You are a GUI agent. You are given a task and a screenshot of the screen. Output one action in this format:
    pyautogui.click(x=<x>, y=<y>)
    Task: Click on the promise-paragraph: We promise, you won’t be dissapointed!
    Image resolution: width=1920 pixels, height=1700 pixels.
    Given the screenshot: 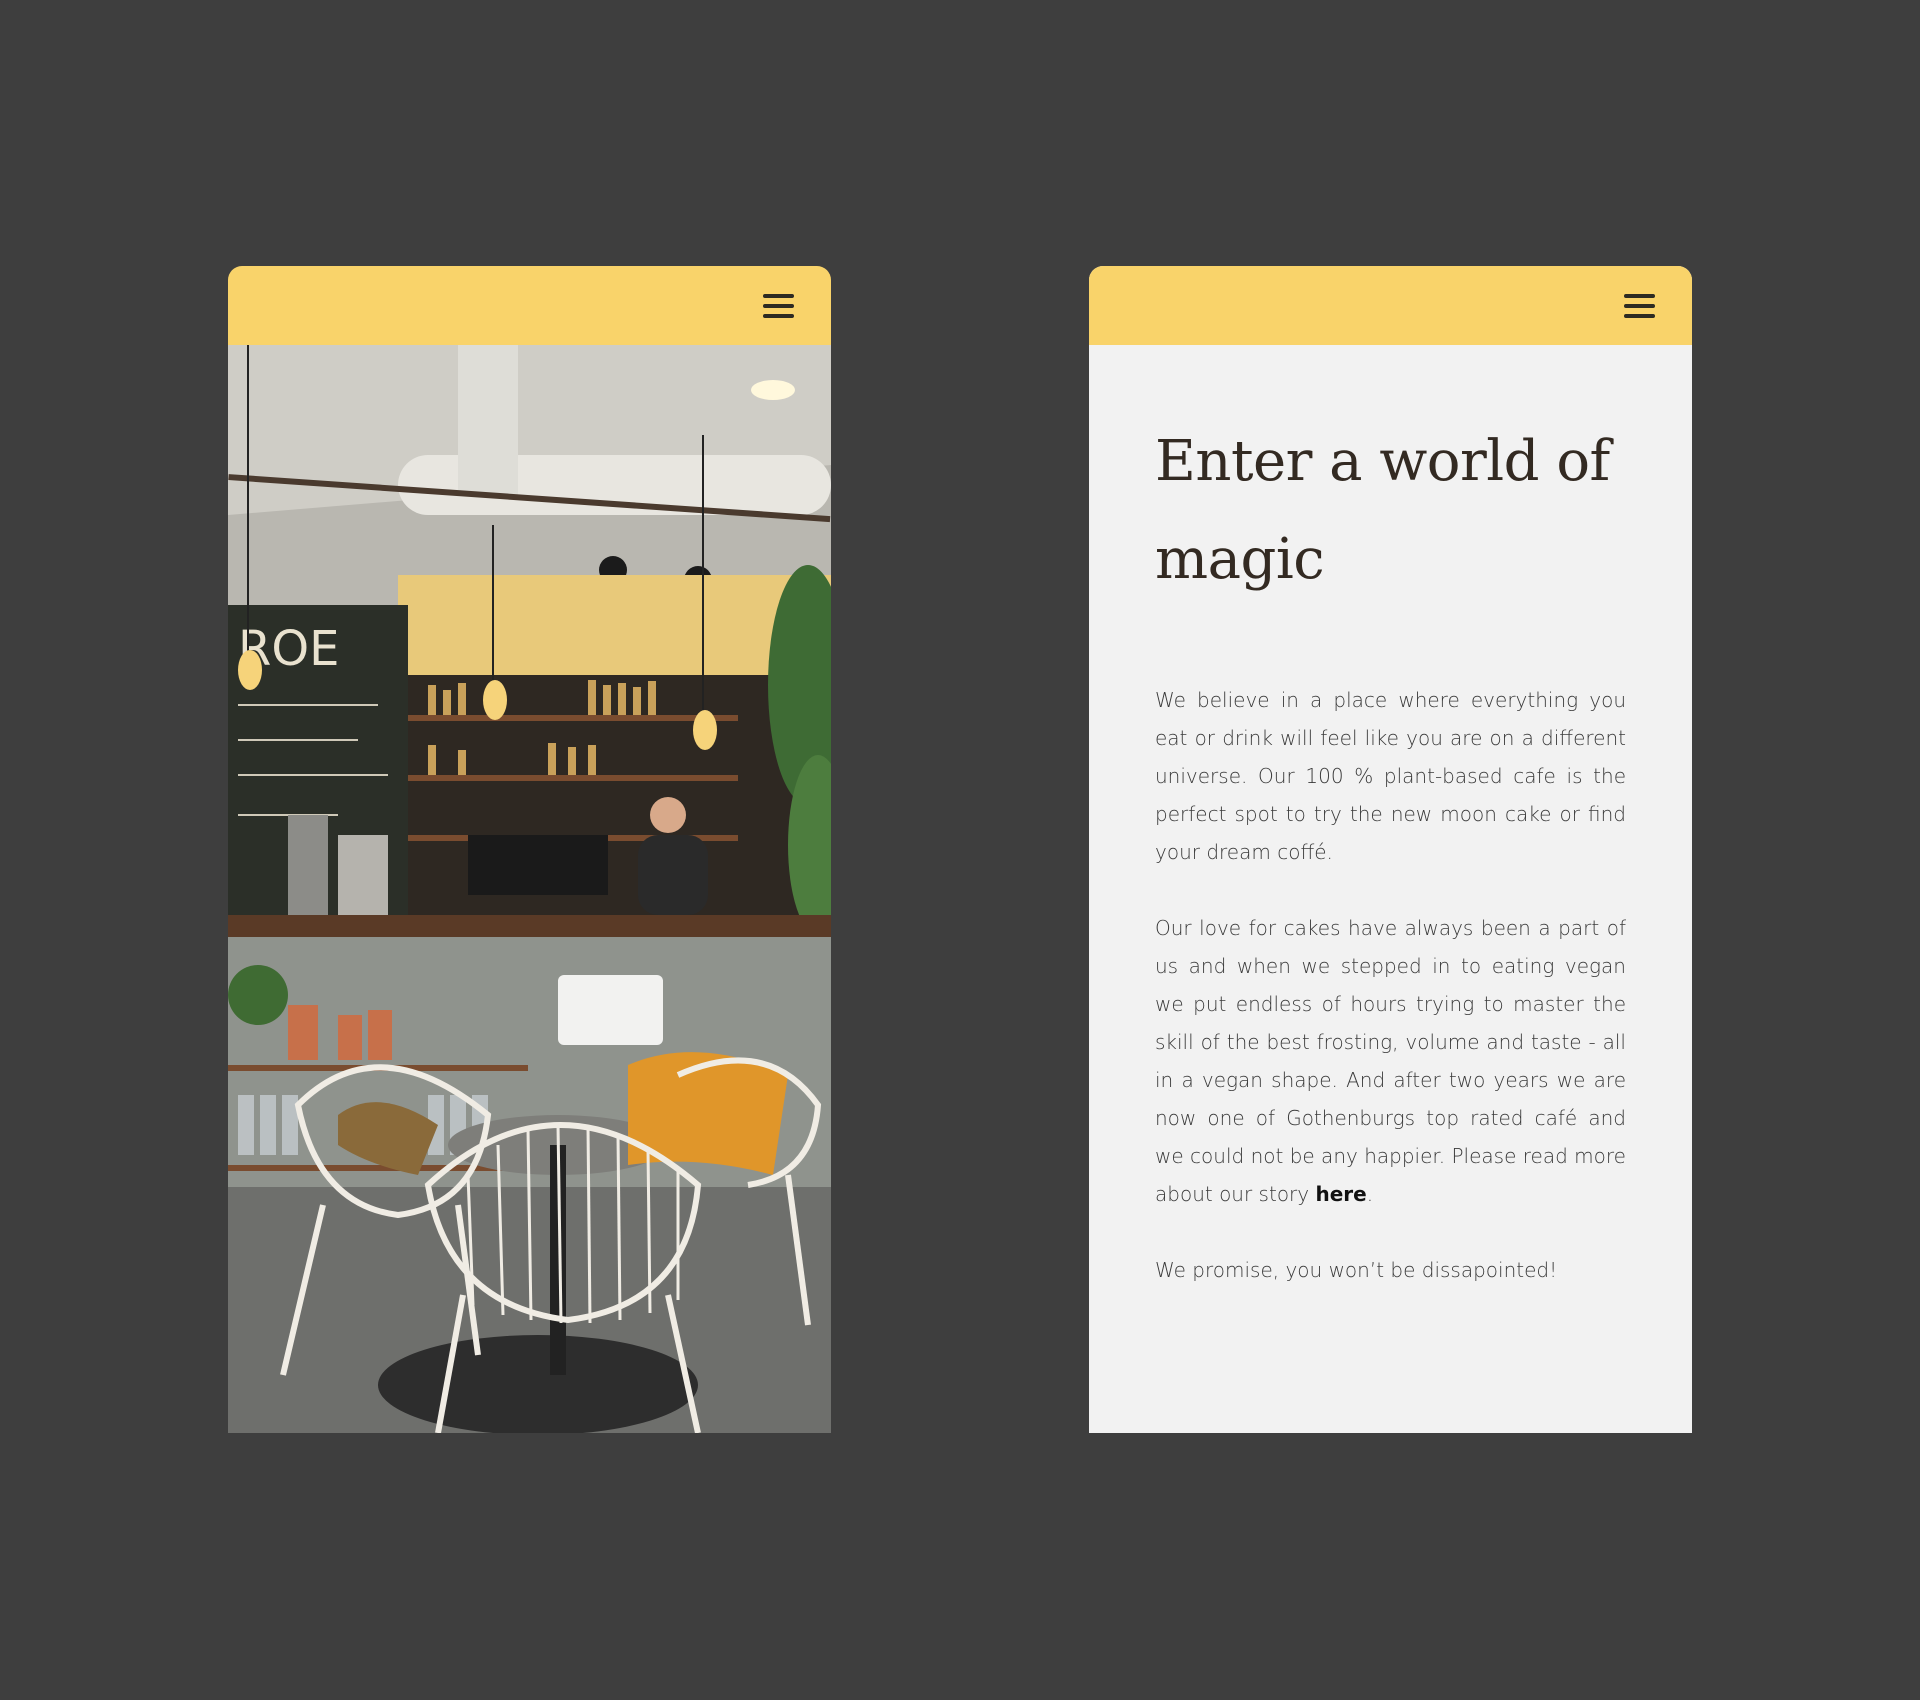 What is the action you would take?
    pyautogui.click(x=1356, y=1270)
    